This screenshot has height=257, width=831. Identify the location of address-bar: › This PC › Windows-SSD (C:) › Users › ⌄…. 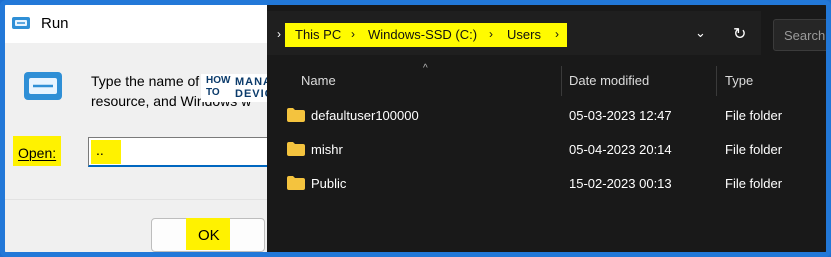
(514, 33).